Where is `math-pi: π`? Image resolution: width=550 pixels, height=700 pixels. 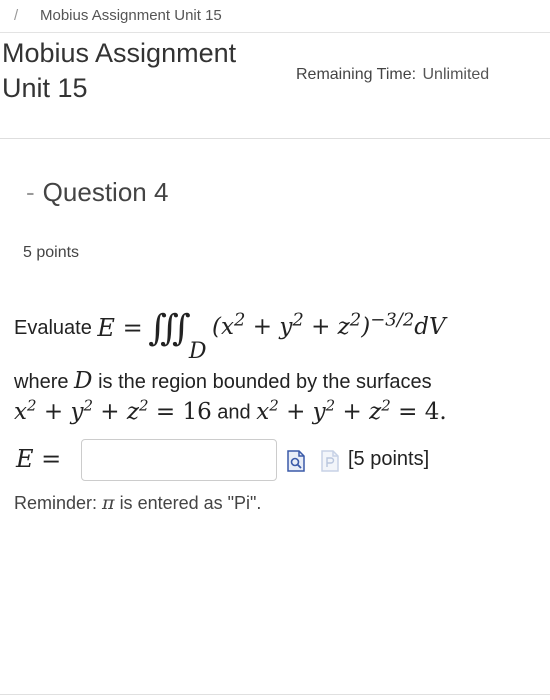 math-pi: π is located at coordinates (108, 503).